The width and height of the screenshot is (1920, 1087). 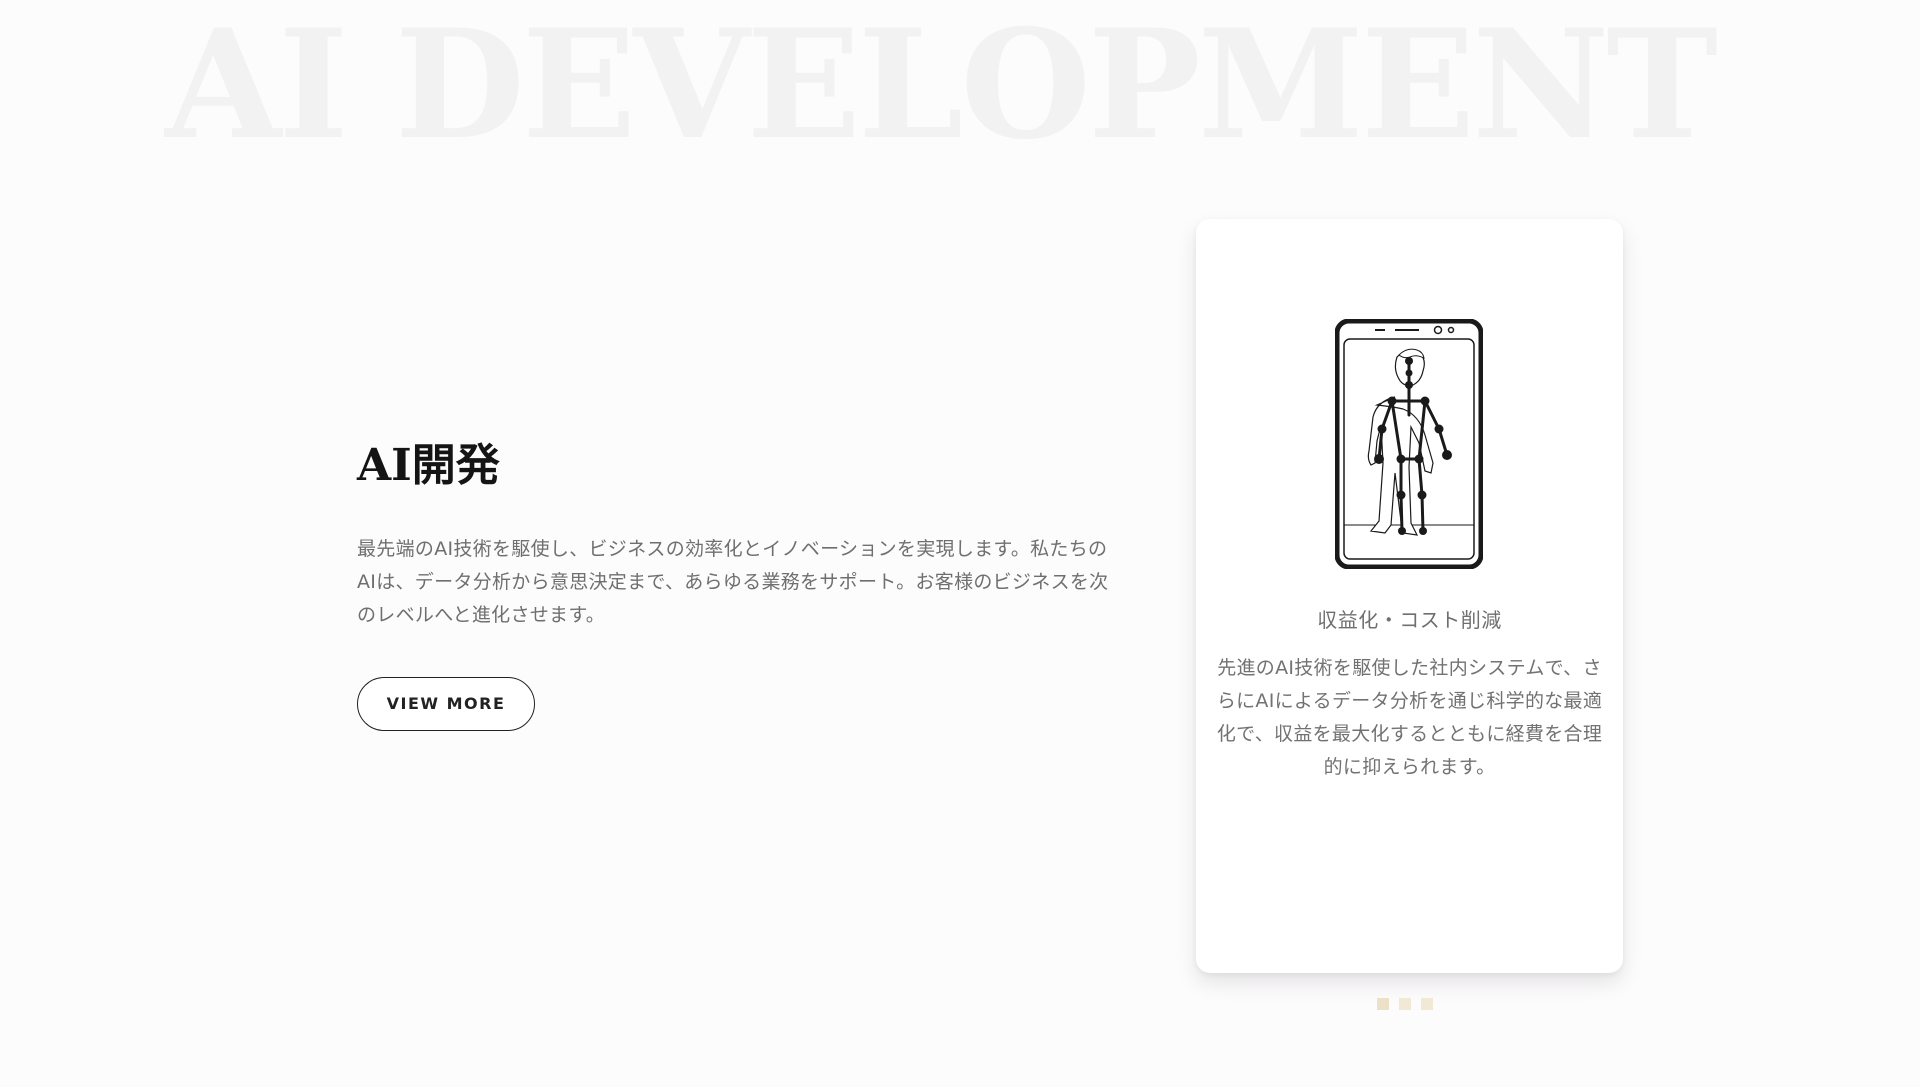 What do you see at coordinates (941, 86) in the screenshot?
I see `background-title: AI DEVELOPMENT` at bounding box center [941, 86].